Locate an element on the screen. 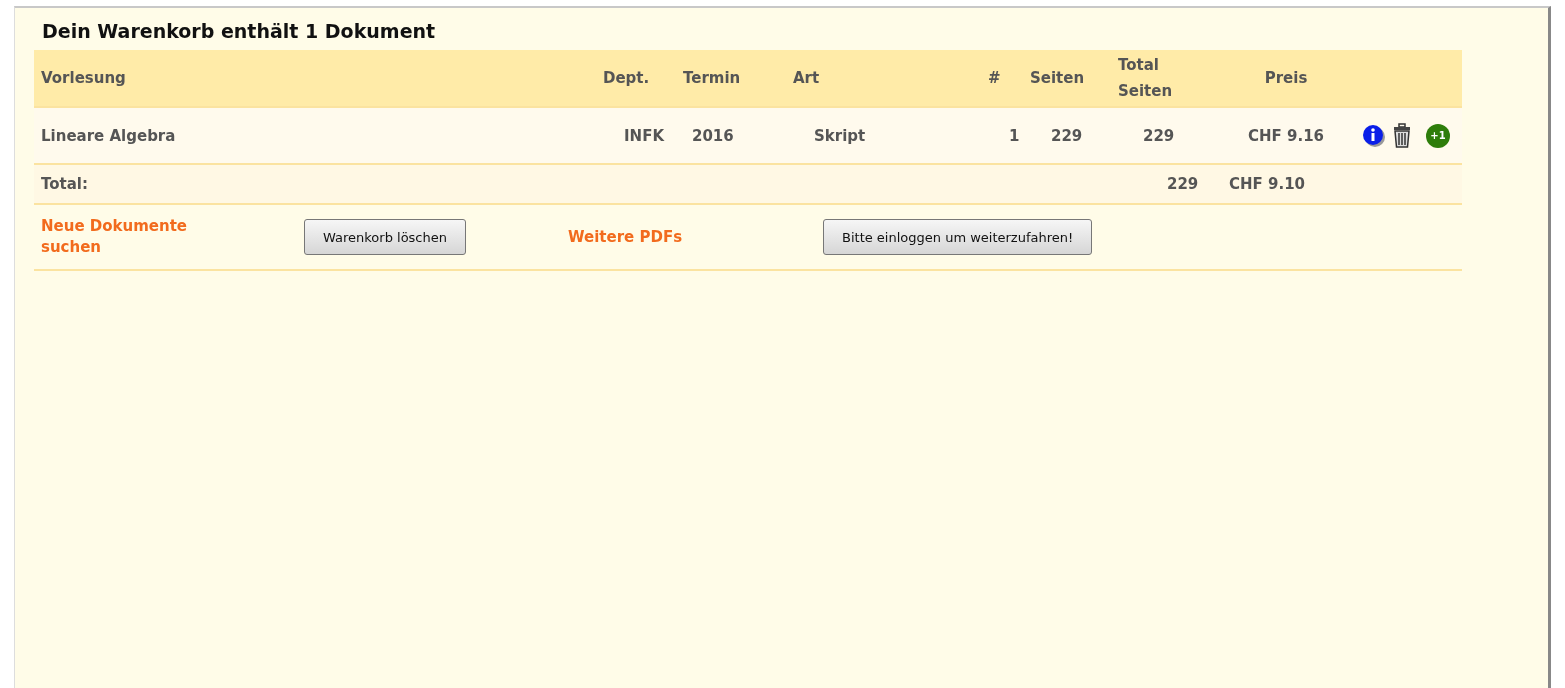 The height and width of the screenshot is (688, 1565). link: Neue Dokumente suchen is located at coordinates (137, 237).